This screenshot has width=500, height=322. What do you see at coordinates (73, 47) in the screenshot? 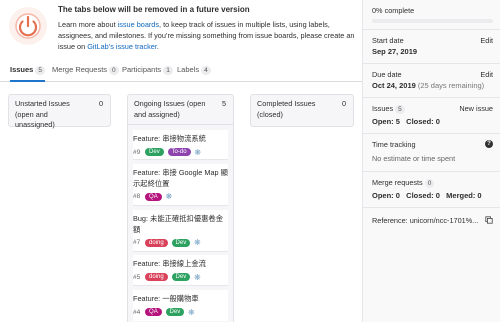
I see `notice-text: issue on` at bounding box center [73, 47].